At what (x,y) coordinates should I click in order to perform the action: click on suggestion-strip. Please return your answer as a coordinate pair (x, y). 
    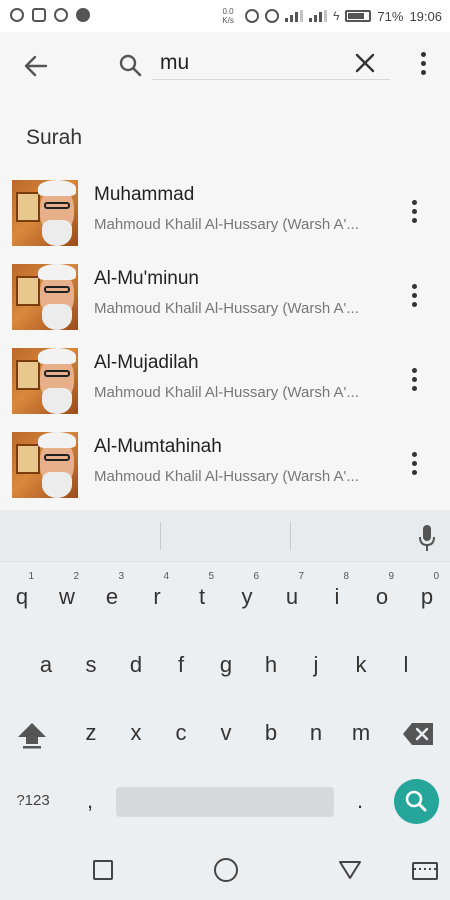
    Looking at the image, I should click on (225, 536).